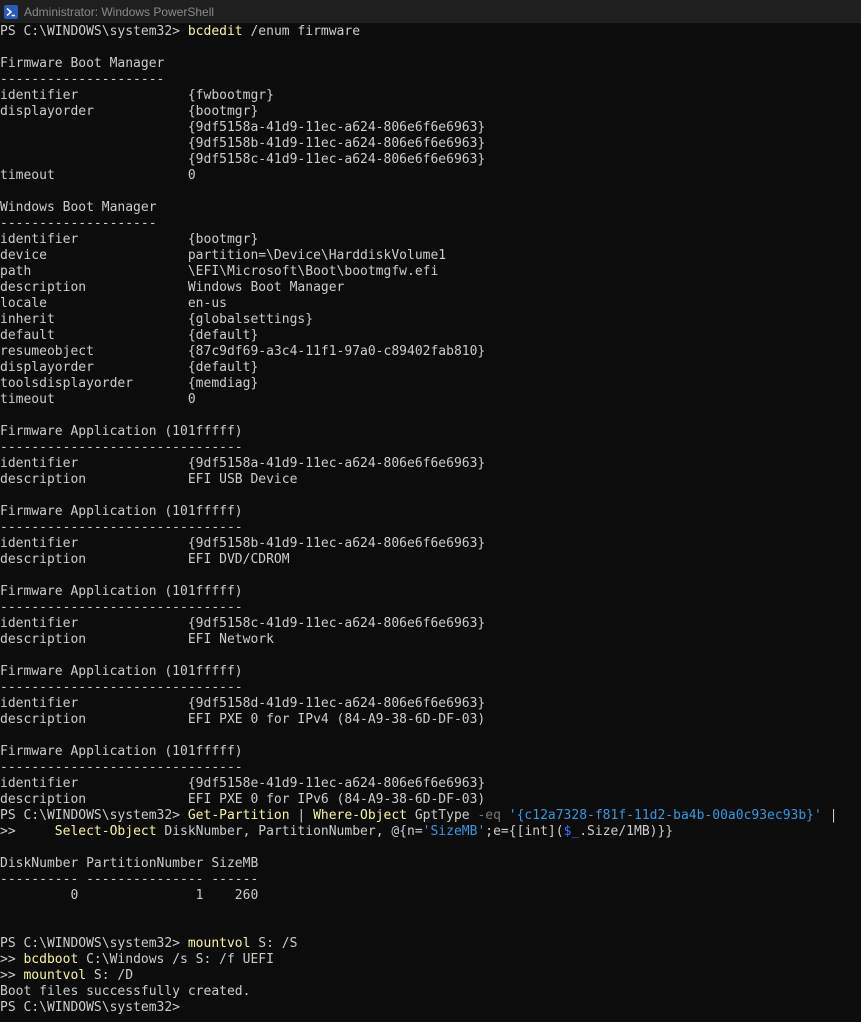  I want to click on console-line: ---------------------, so click(430, 80).